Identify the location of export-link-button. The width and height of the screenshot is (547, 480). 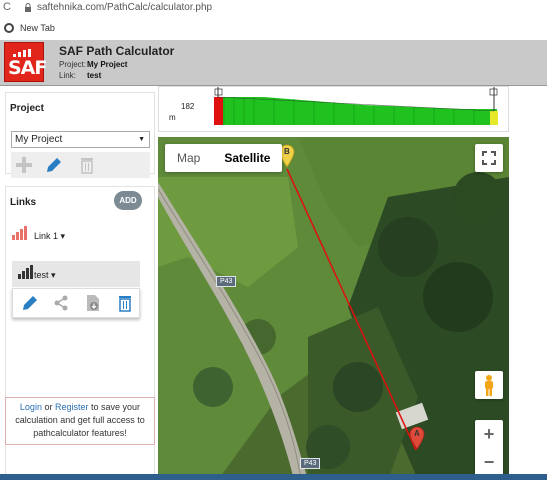
(93, 303).